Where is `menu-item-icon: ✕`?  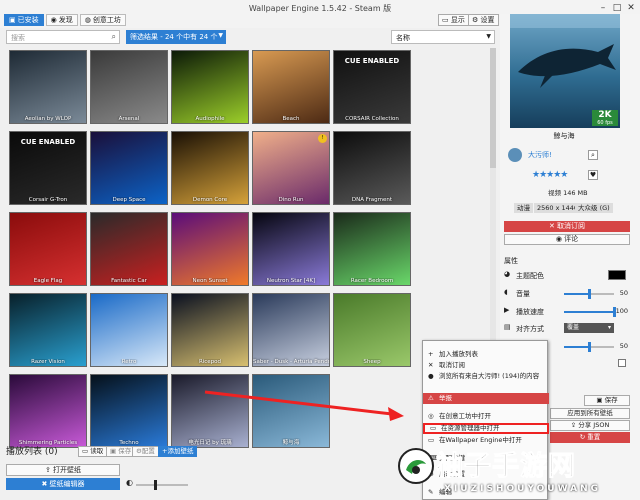
menu-item-icon: ✕ is located at coordinates (431, 365).